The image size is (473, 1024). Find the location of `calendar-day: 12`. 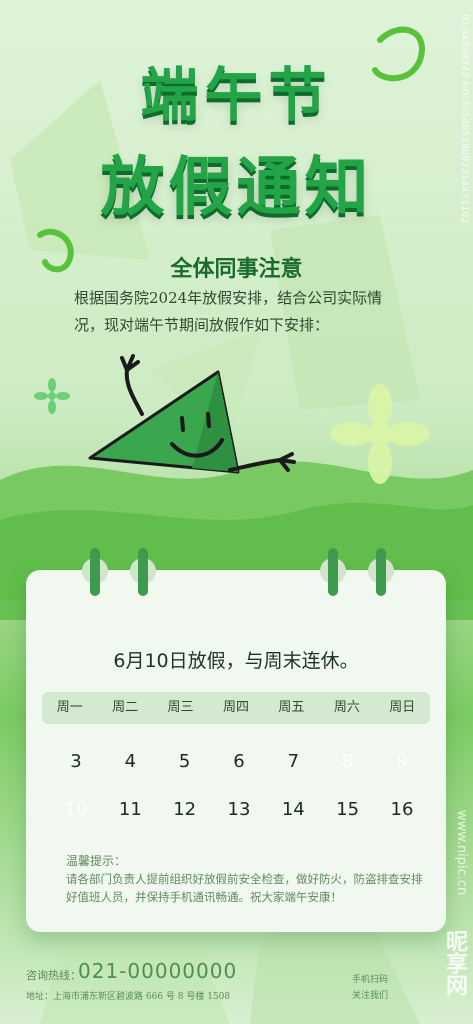

calendar-day: 12 is located at coordinates (185, 809).